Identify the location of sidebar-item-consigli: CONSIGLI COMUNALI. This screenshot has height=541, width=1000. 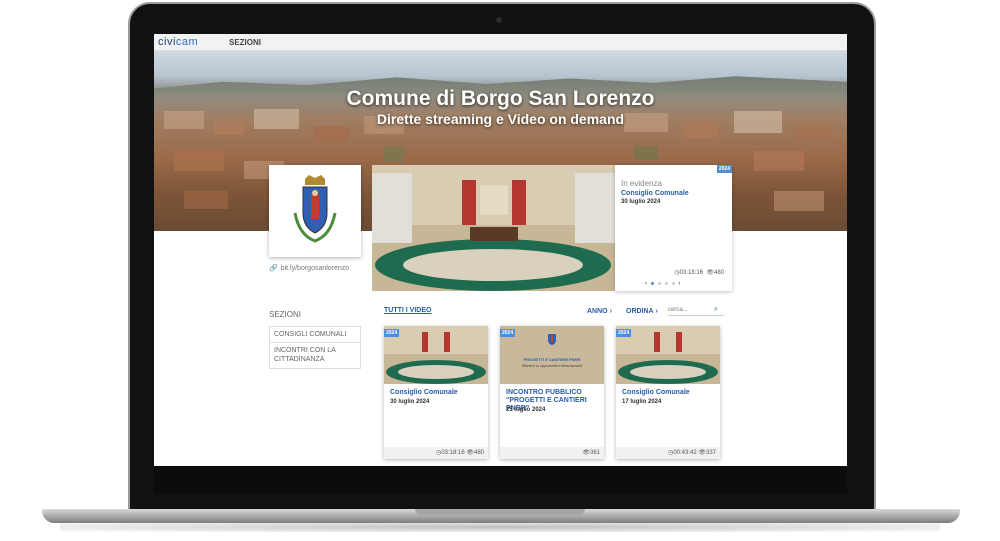
(315, 334).